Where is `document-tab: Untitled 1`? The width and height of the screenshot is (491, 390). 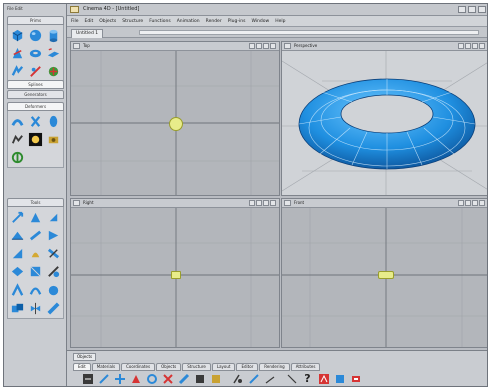 document-tab: Untitled 1 is located at coordinates (87, 33).